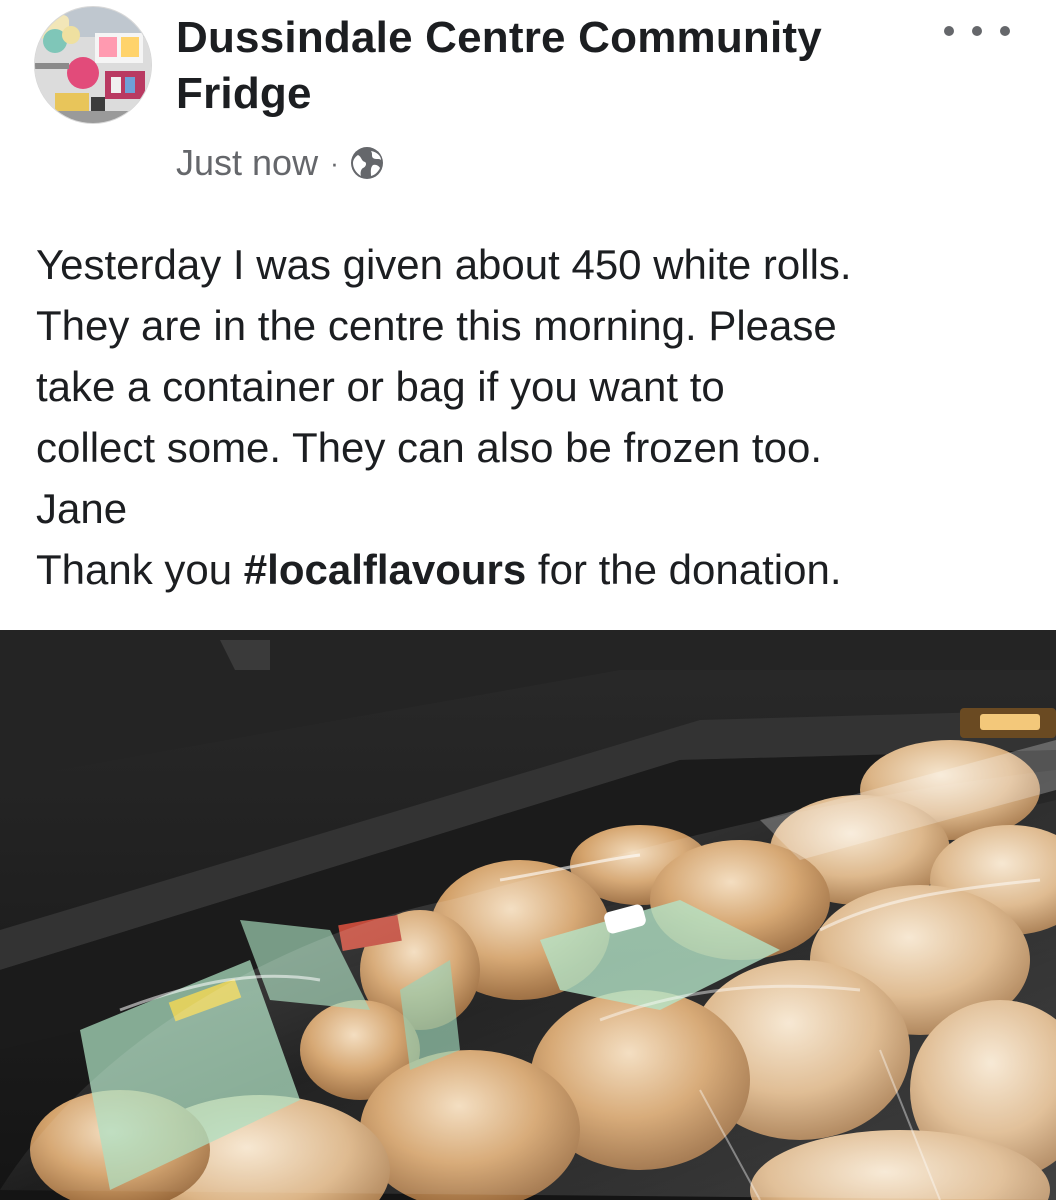 The width and height of the screenshot is (1056, 1200). Describe the element at coordinates (380, 386) in the screenshot. I see `message-line: take a container or bag if you want to` at that location.